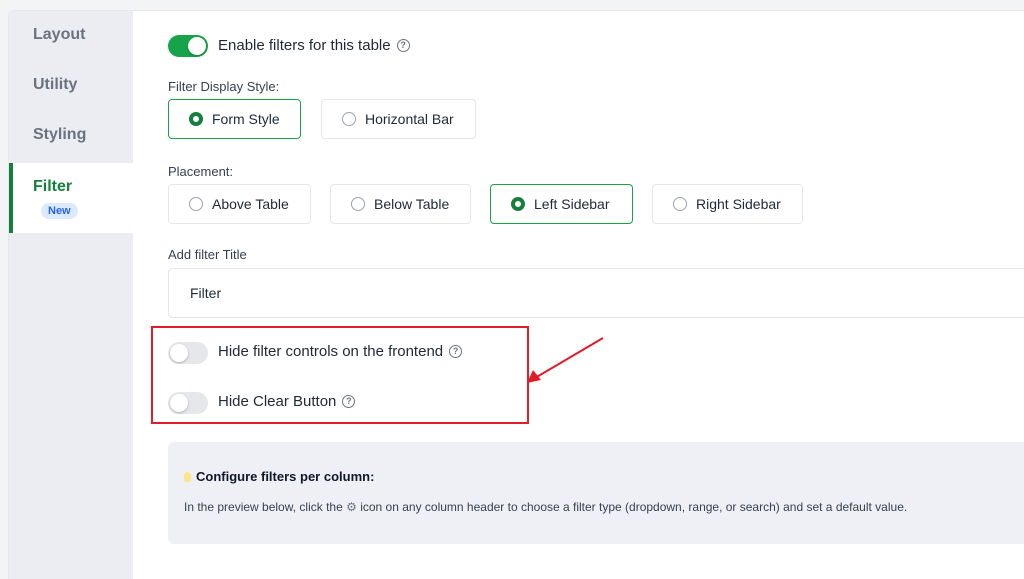 The width and height of the screenshot is (1024, 579). I want to click on radio-label: Horizontal Bar, so click(409, 119).